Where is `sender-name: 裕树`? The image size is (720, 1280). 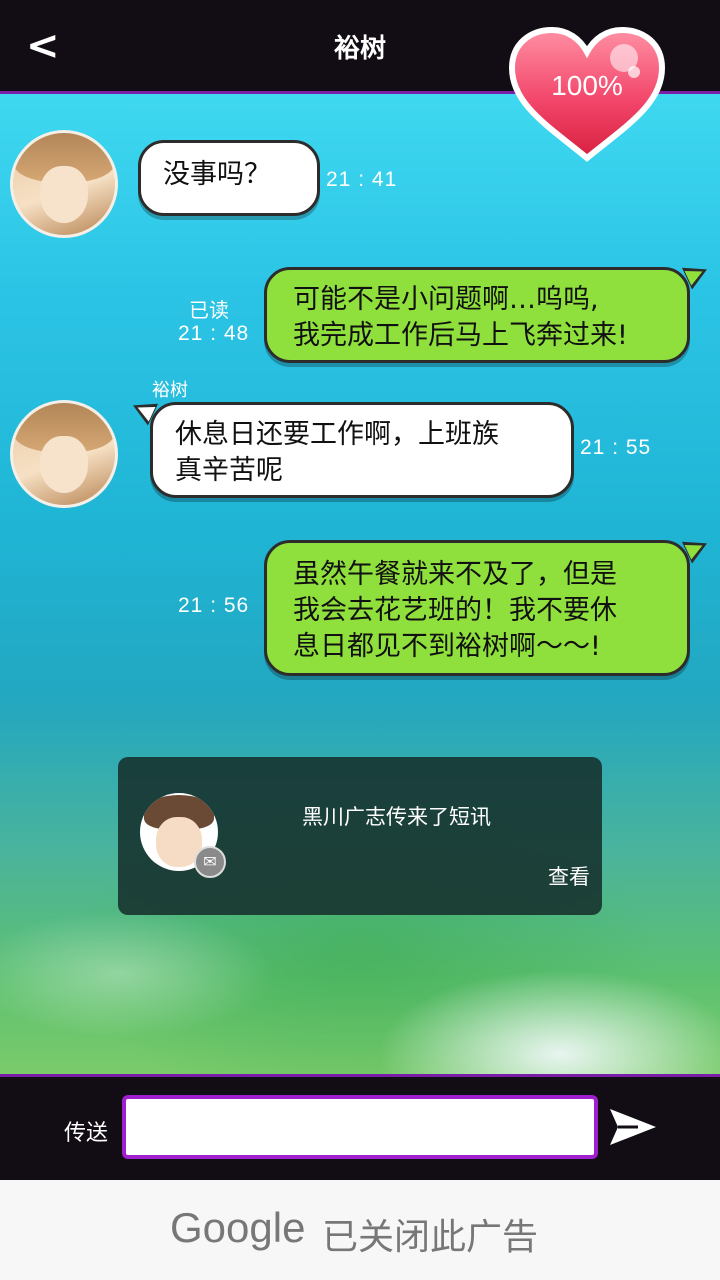 sender-name: 裕树 is located at coordinates (170, 390).